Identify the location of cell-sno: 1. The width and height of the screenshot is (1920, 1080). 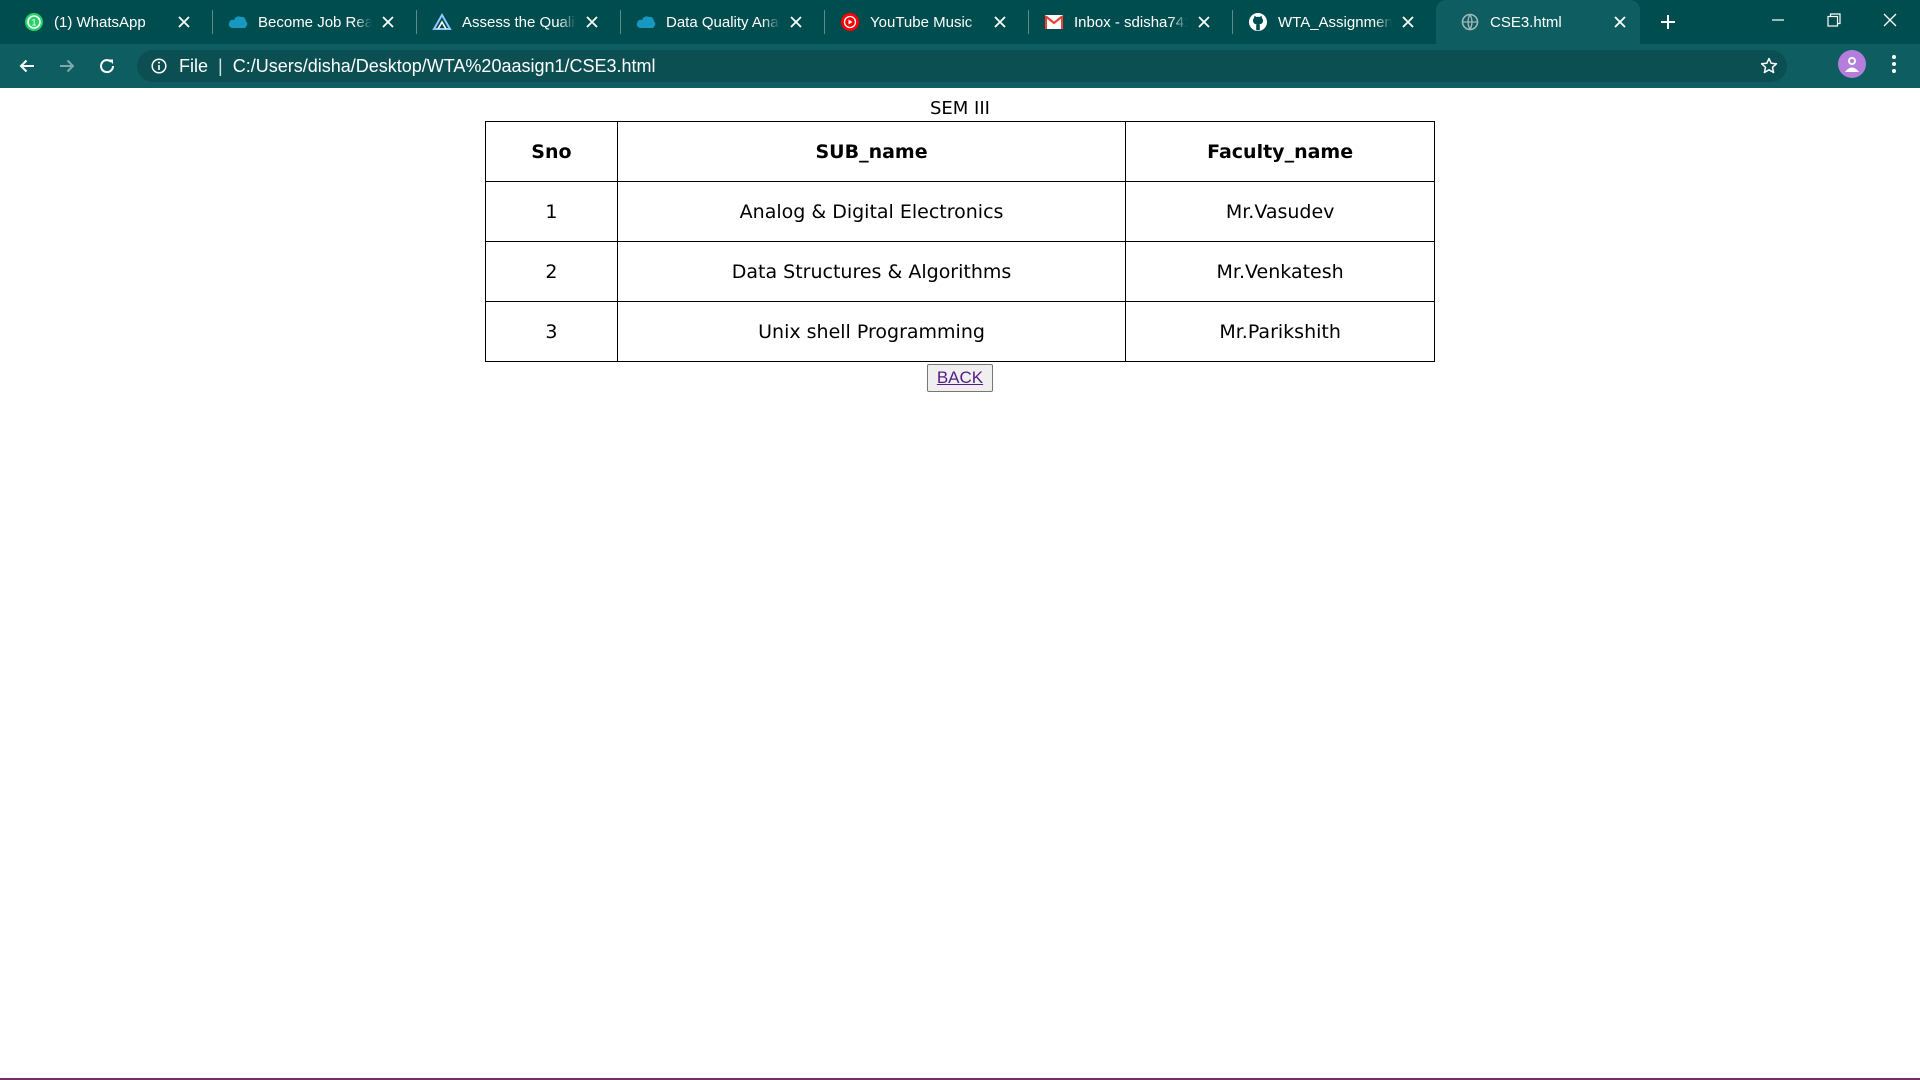
(551, 211).